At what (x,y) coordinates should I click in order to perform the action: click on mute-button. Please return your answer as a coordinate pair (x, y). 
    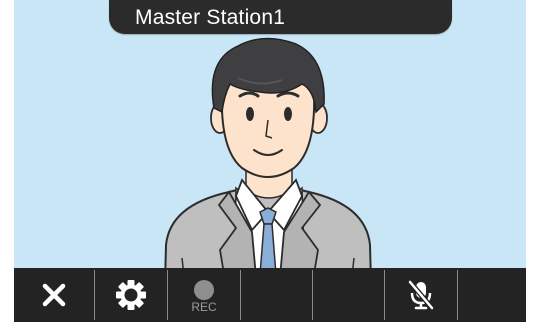
    Looking at the image, I should click on (421, 295).